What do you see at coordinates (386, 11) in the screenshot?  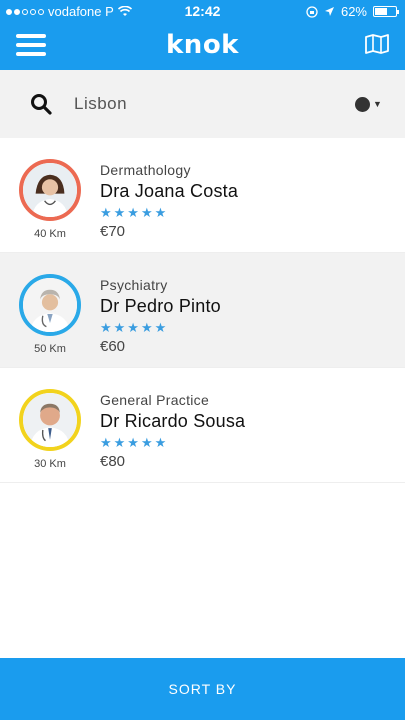 I see `battery-icon` at bounding box center [386, 11].